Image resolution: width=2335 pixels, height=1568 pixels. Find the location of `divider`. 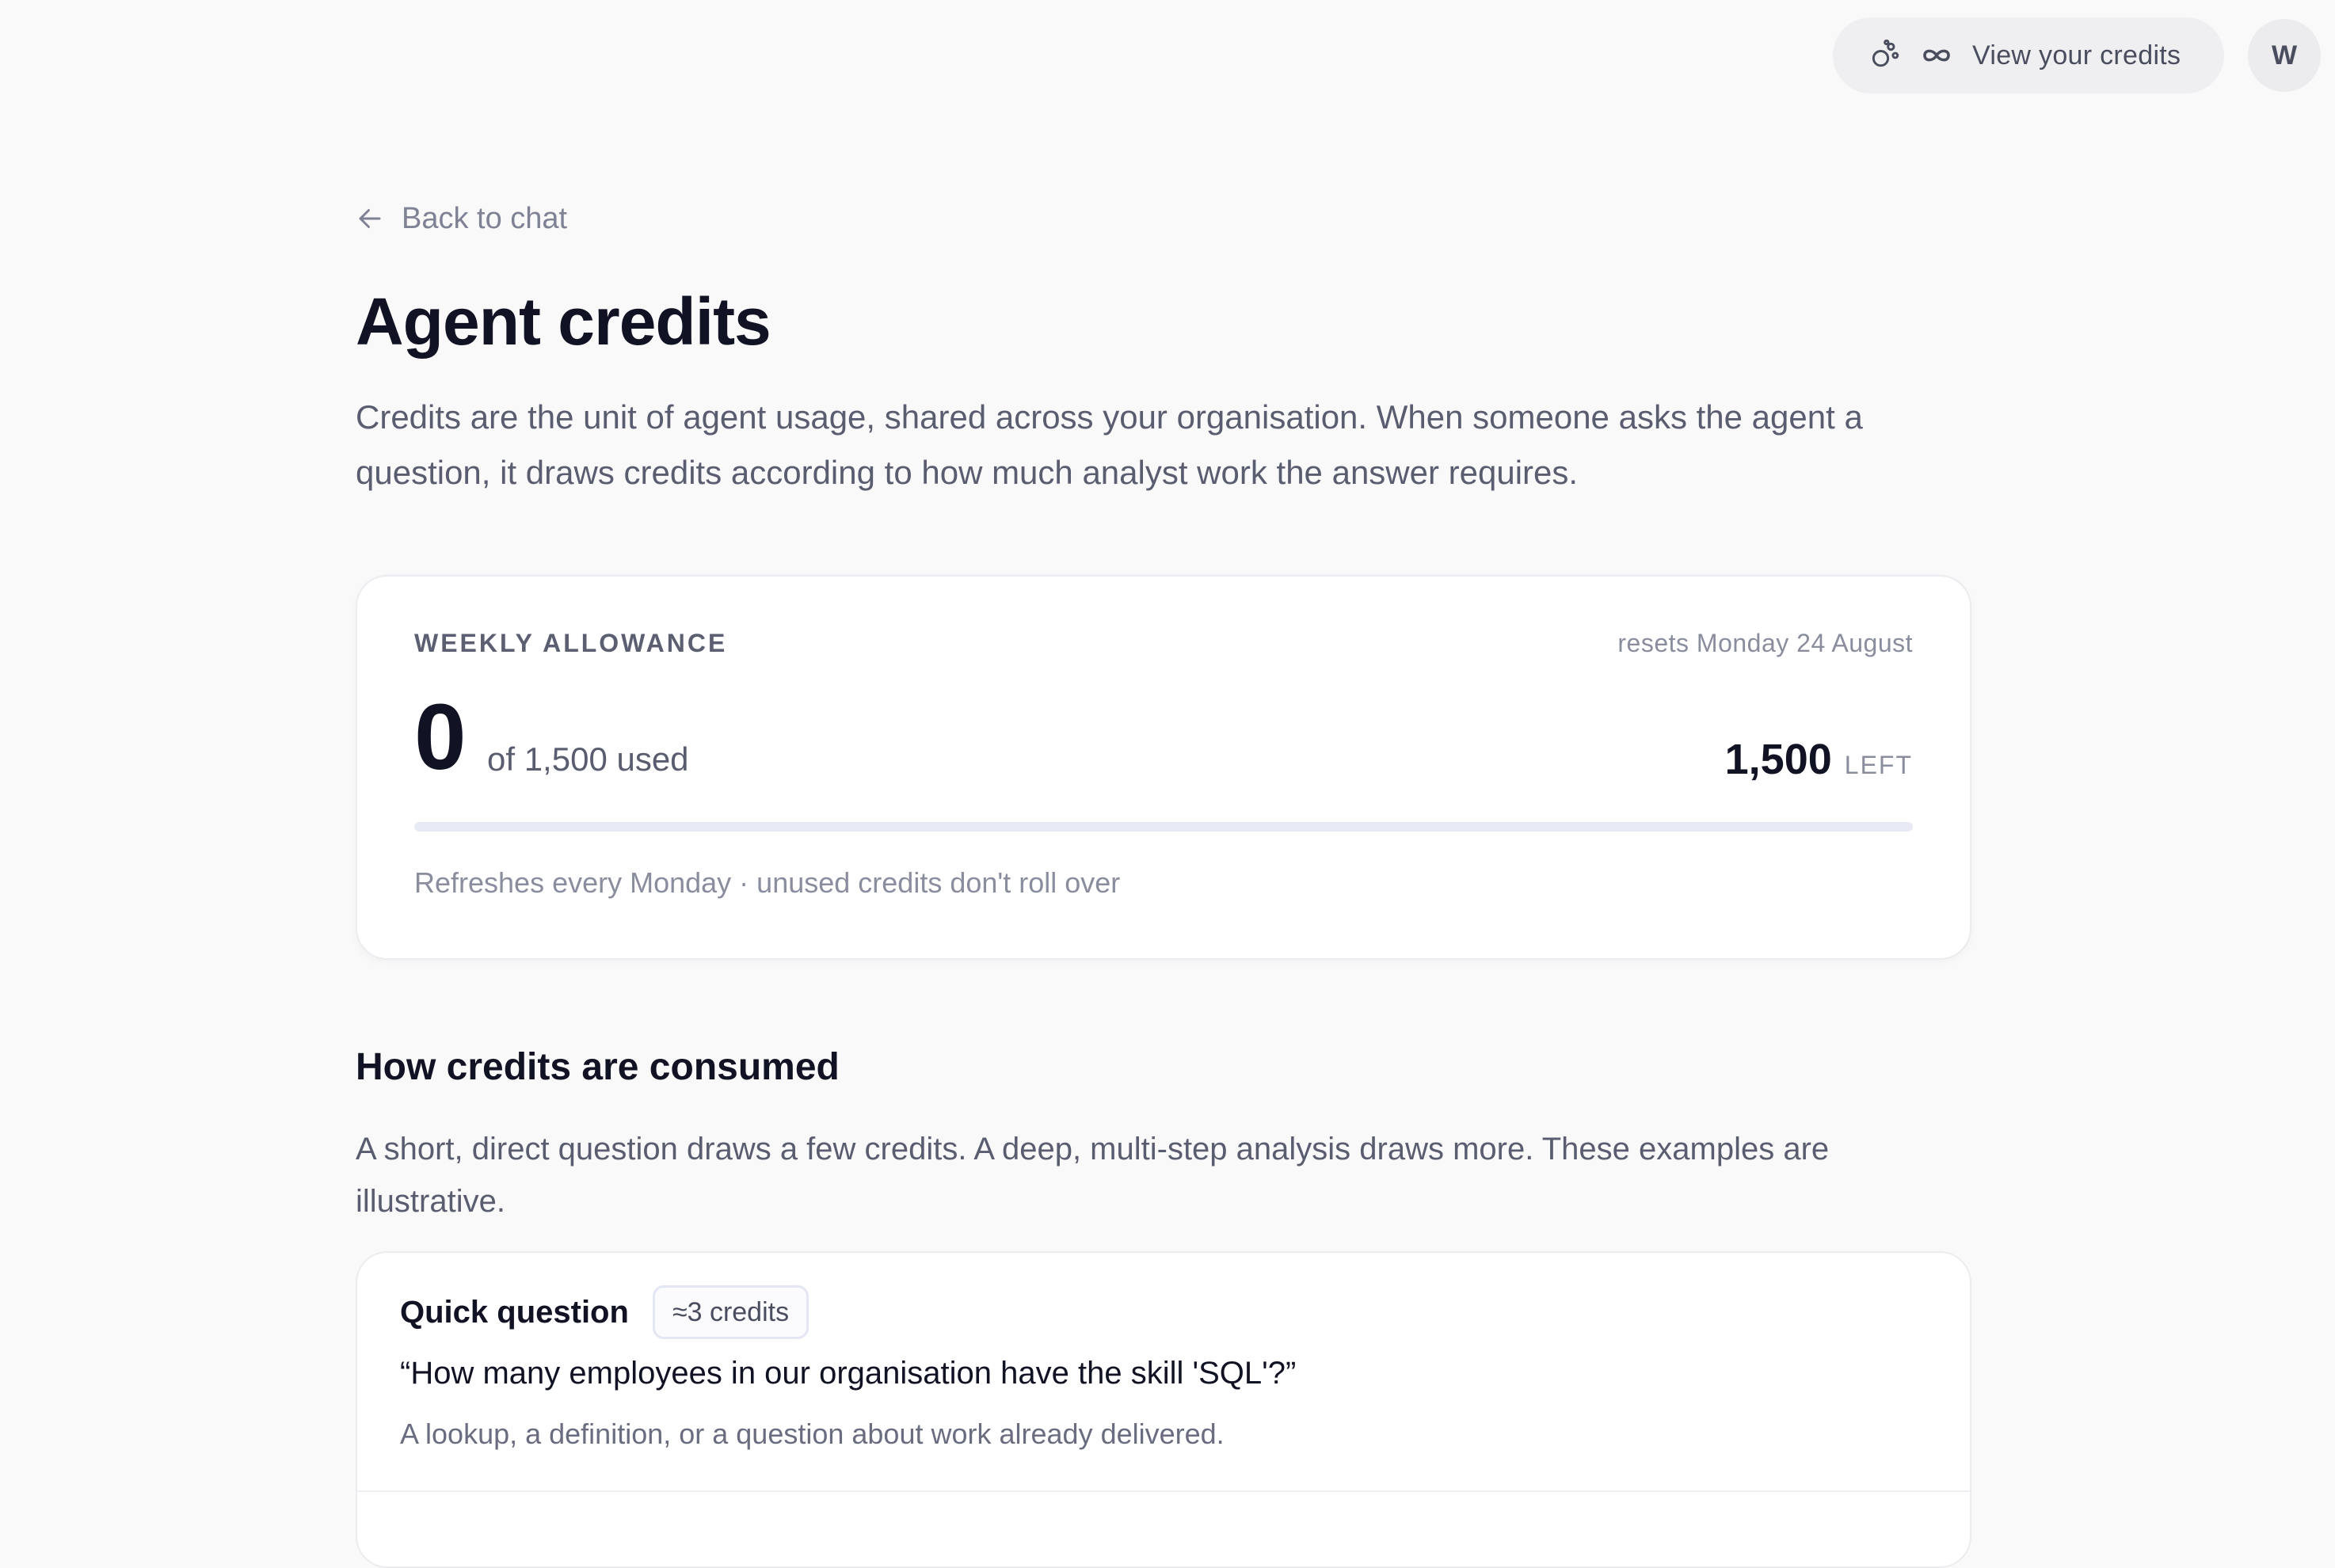

divider is located at coordinates (1163, 1491).